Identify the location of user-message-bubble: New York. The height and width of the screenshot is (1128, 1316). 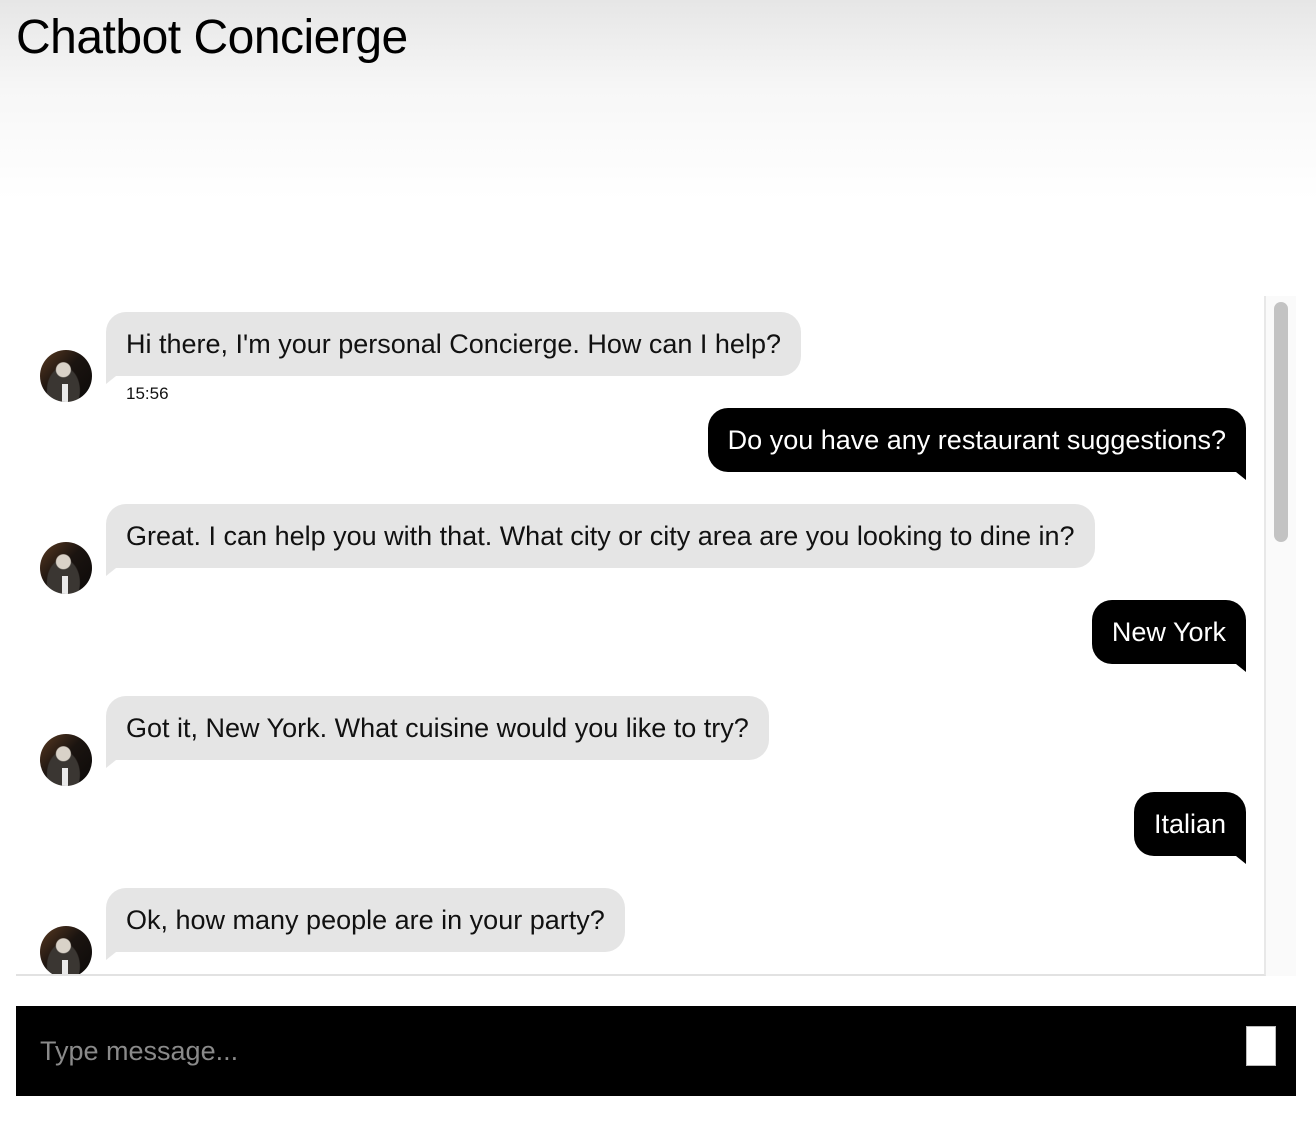
(1169, 636).